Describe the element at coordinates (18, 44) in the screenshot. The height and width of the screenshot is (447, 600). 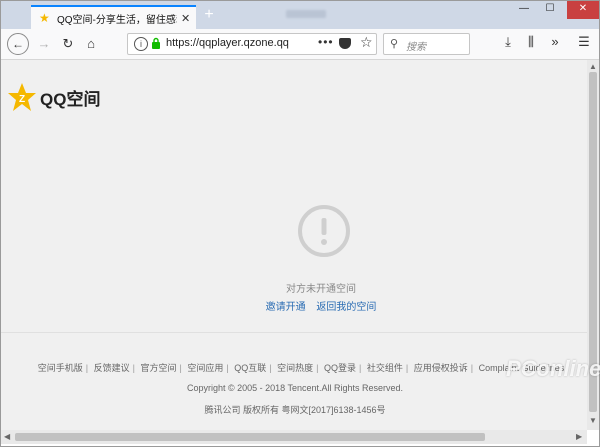
I see `back-button: ←` at that location.